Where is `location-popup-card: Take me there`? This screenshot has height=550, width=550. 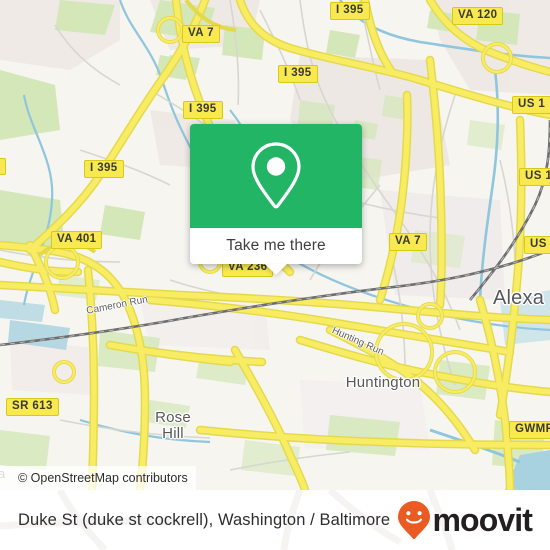 location-popup-card: Take me there is located at coordinates (276, 199).